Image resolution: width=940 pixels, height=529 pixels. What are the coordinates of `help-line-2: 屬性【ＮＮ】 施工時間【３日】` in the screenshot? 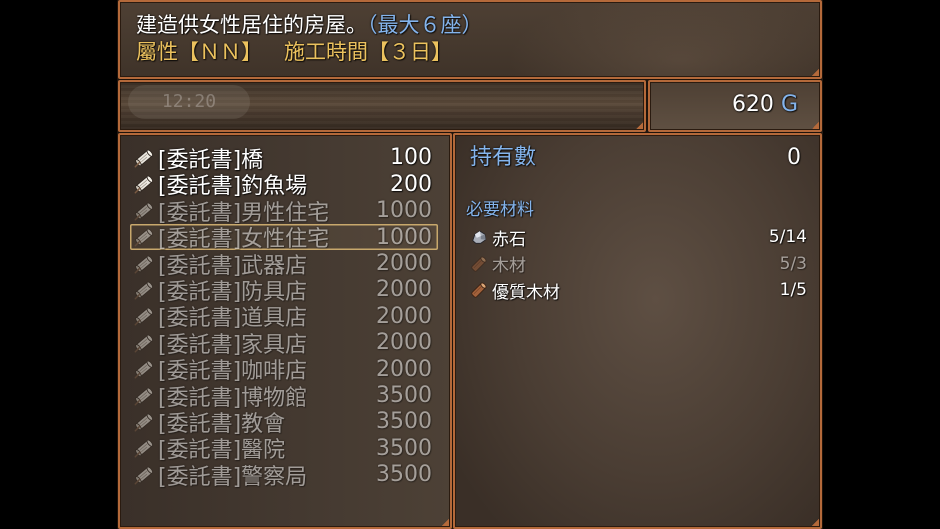 It's located at (294, 52).